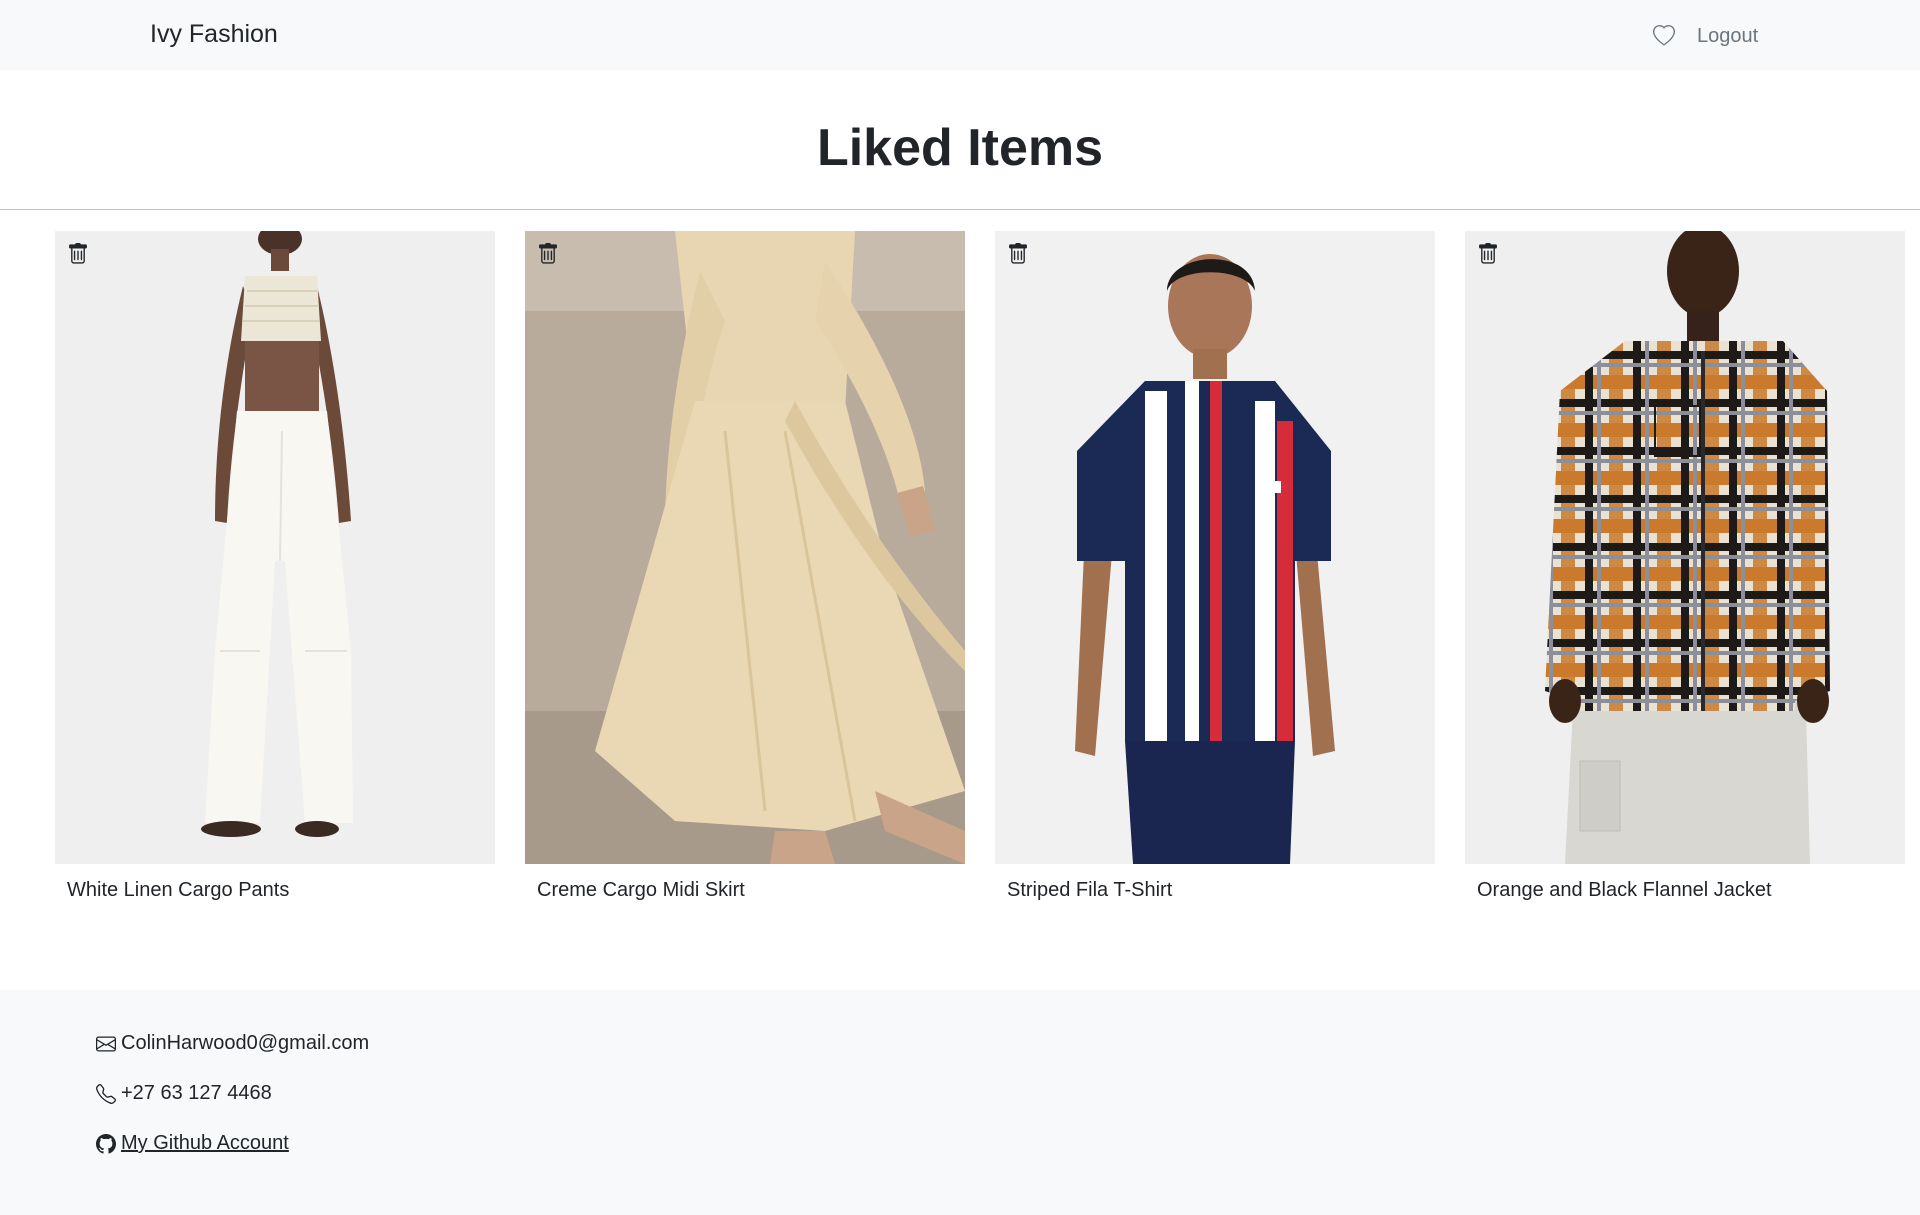 This screenshot has width=1920, height=1215. I want to click on liked-item-card: White Linen Cargo Pants, so click(275, 566).